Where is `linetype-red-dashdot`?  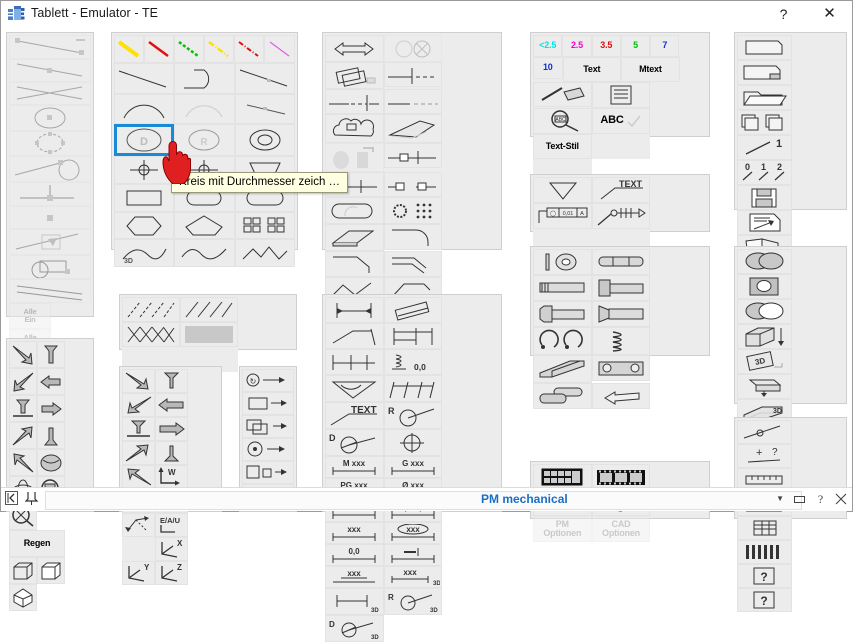
linetype-red-dashdot is located at coordinates (249, 49).